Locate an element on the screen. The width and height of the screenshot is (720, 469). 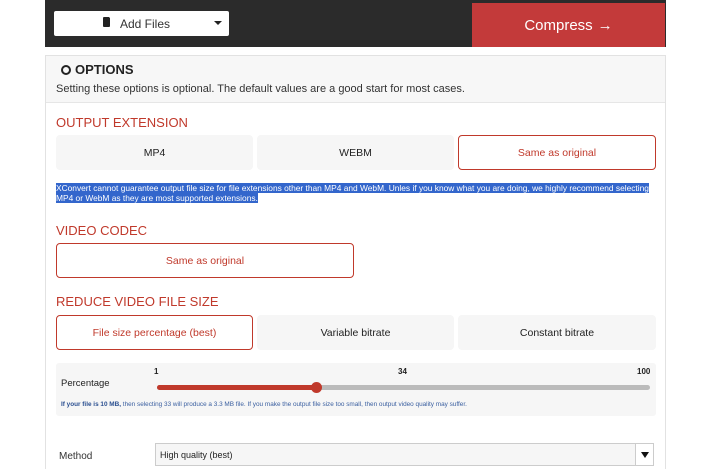
method-label: Method is located at coordinates (76, 456).